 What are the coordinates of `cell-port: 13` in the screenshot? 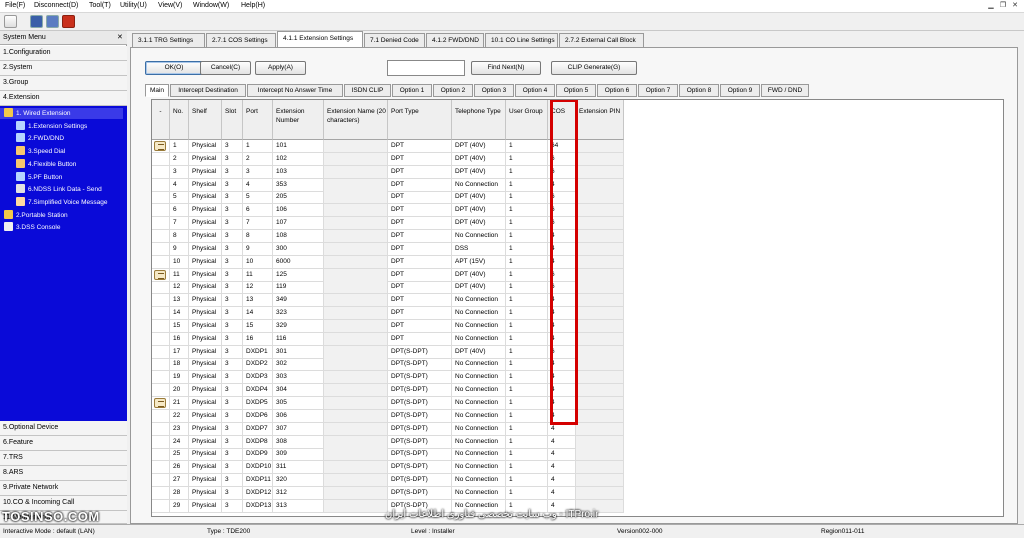 It's located at (258, 301).